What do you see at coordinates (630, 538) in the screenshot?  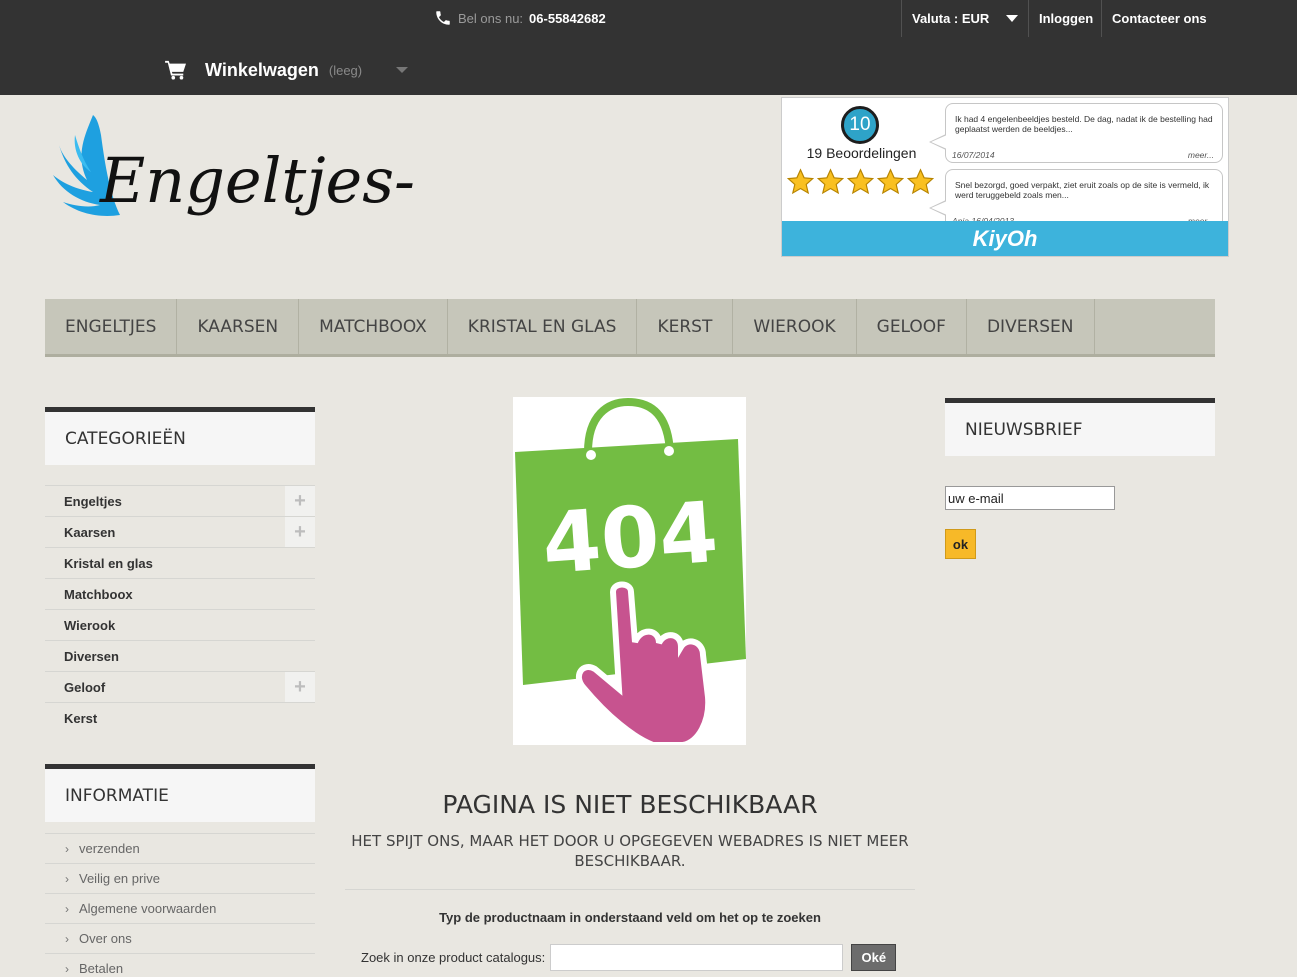 I see `error-code-text: 404` at bounding box center [630, 538].